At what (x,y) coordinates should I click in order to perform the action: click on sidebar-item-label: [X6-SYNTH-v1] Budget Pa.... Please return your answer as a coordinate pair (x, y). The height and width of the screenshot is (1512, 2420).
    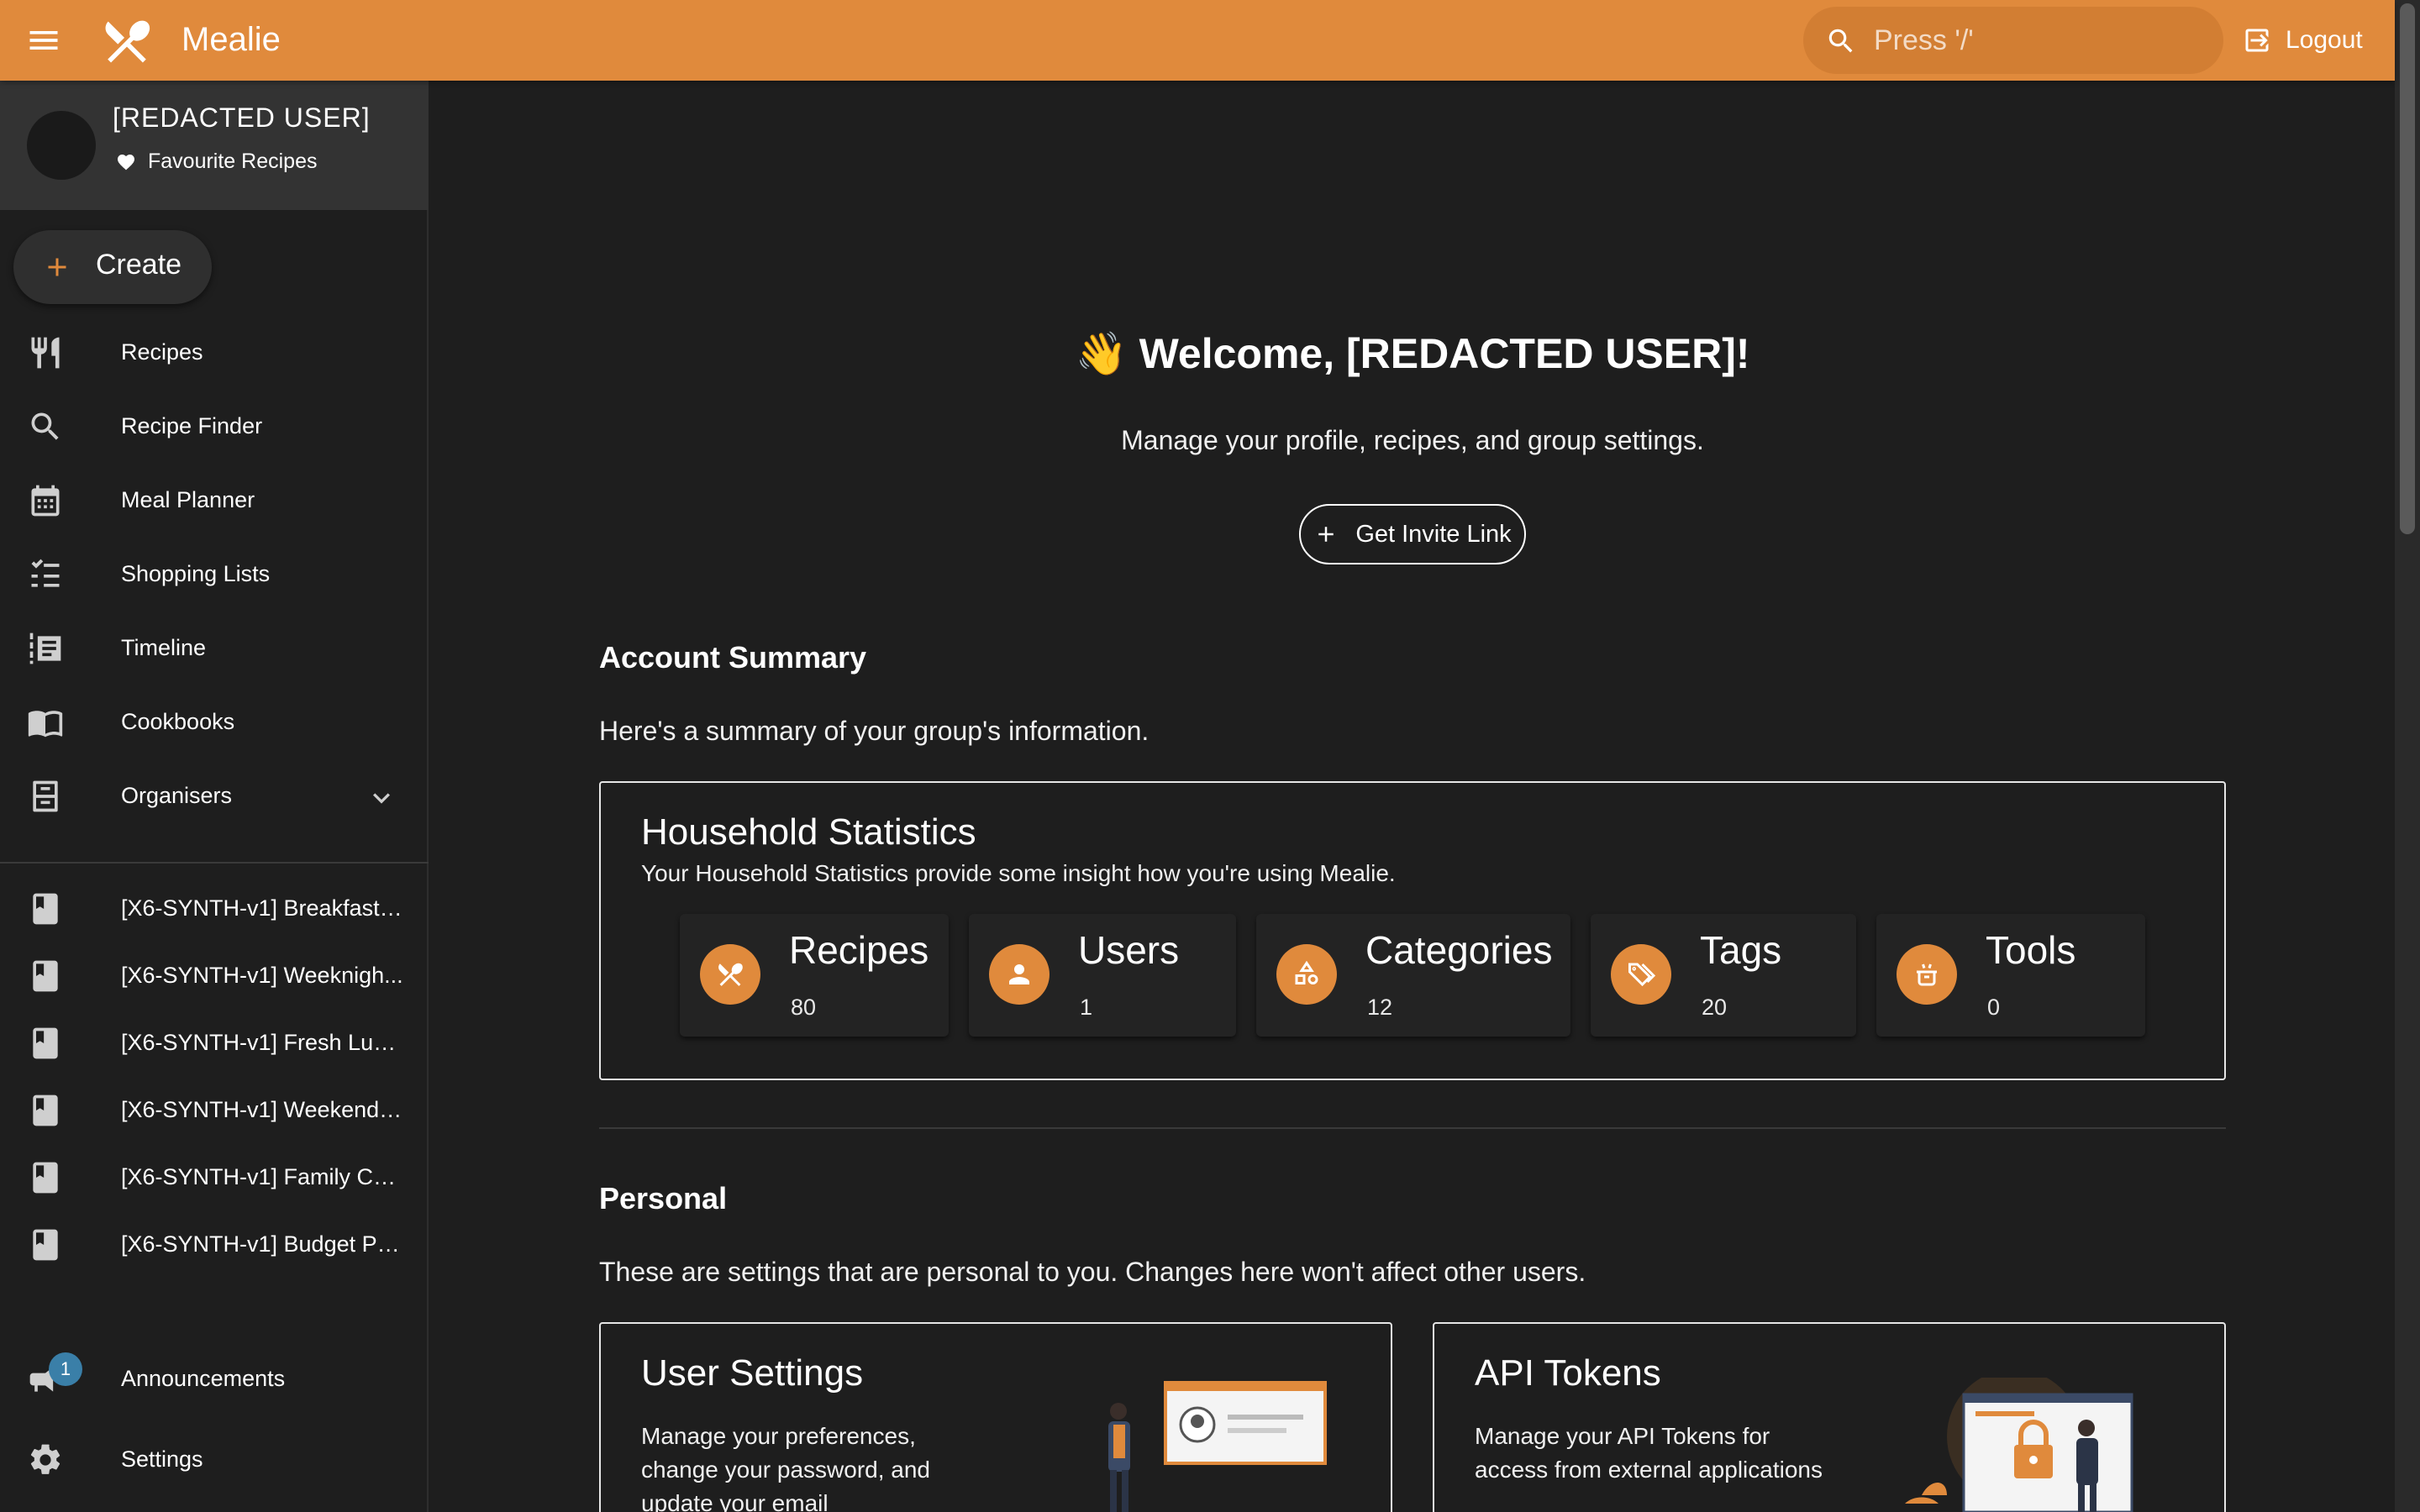
    Looking at the image, I should click on (262, 1244).